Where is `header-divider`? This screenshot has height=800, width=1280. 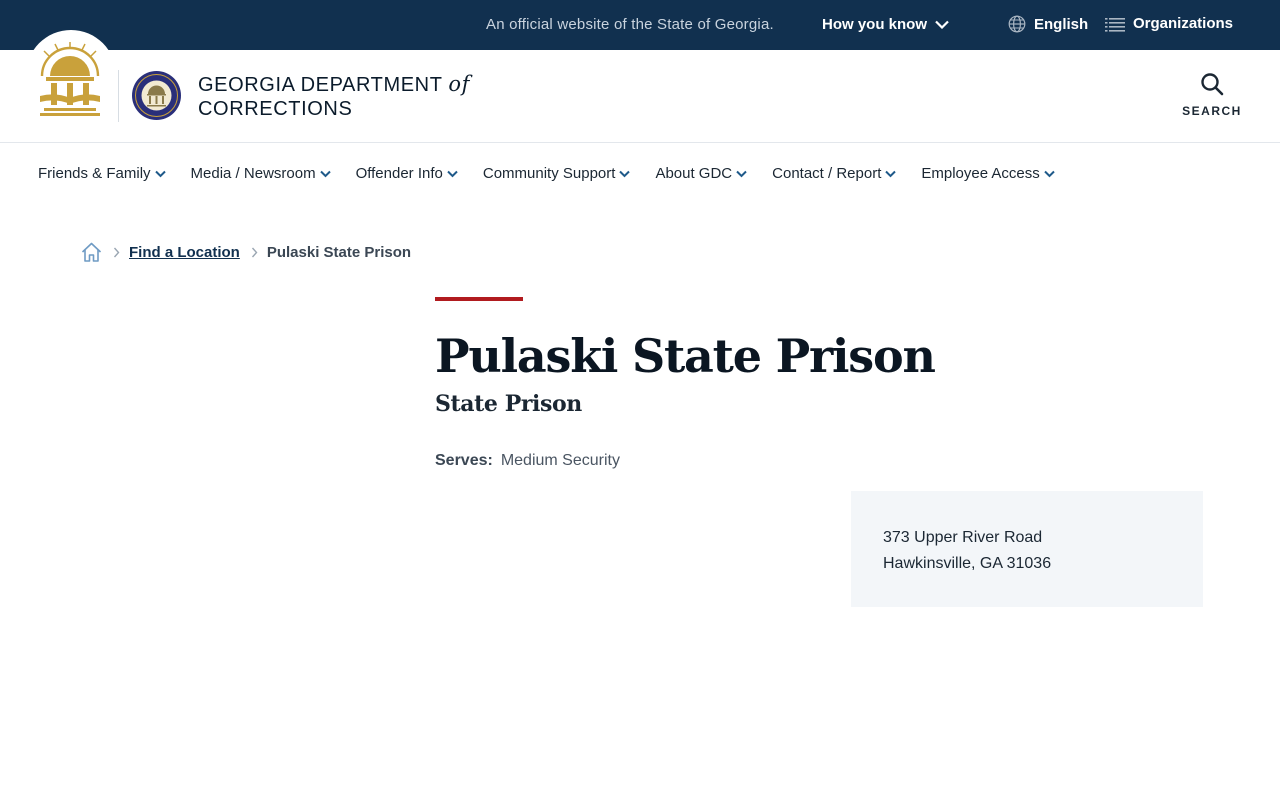
header-divider is located at coordinates (118, 96).